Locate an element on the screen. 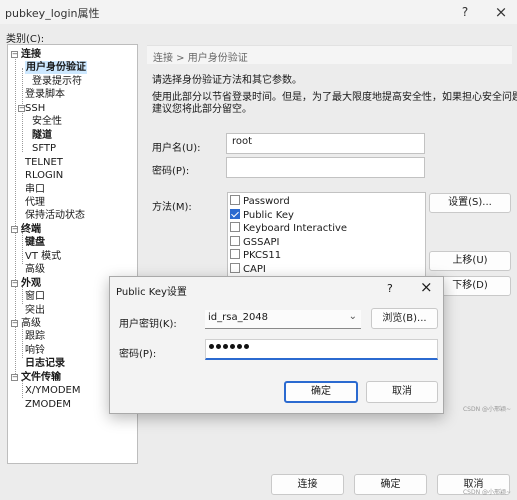 Image resolution: width=517 pixels, height=500 pixels. connect-button: 连接 is located at coordinates (307, 484).